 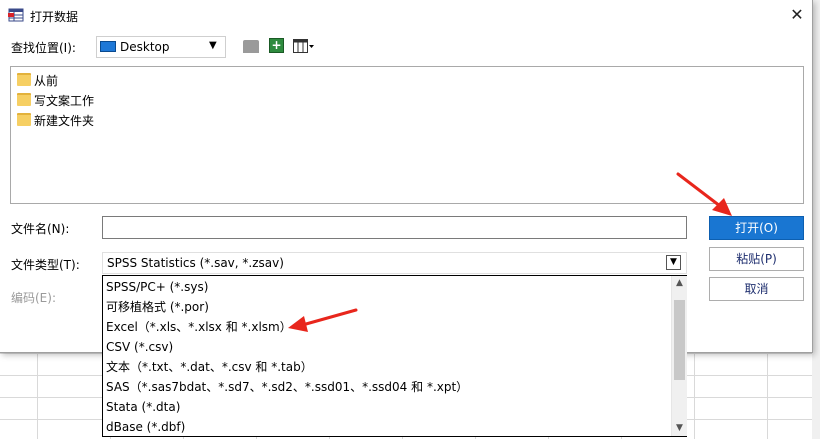 I want to click on encoding-label: 编码(E):, so click(x=33, y=298).